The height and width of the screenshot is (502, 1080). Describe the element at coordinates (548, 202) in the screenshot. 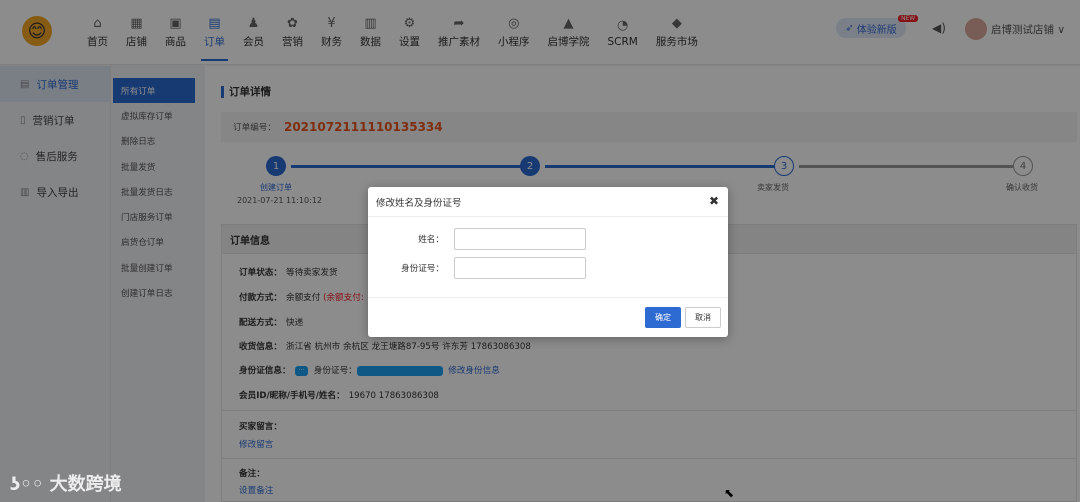

I see `modal-title: 修改姓名及身份证号` at that location.